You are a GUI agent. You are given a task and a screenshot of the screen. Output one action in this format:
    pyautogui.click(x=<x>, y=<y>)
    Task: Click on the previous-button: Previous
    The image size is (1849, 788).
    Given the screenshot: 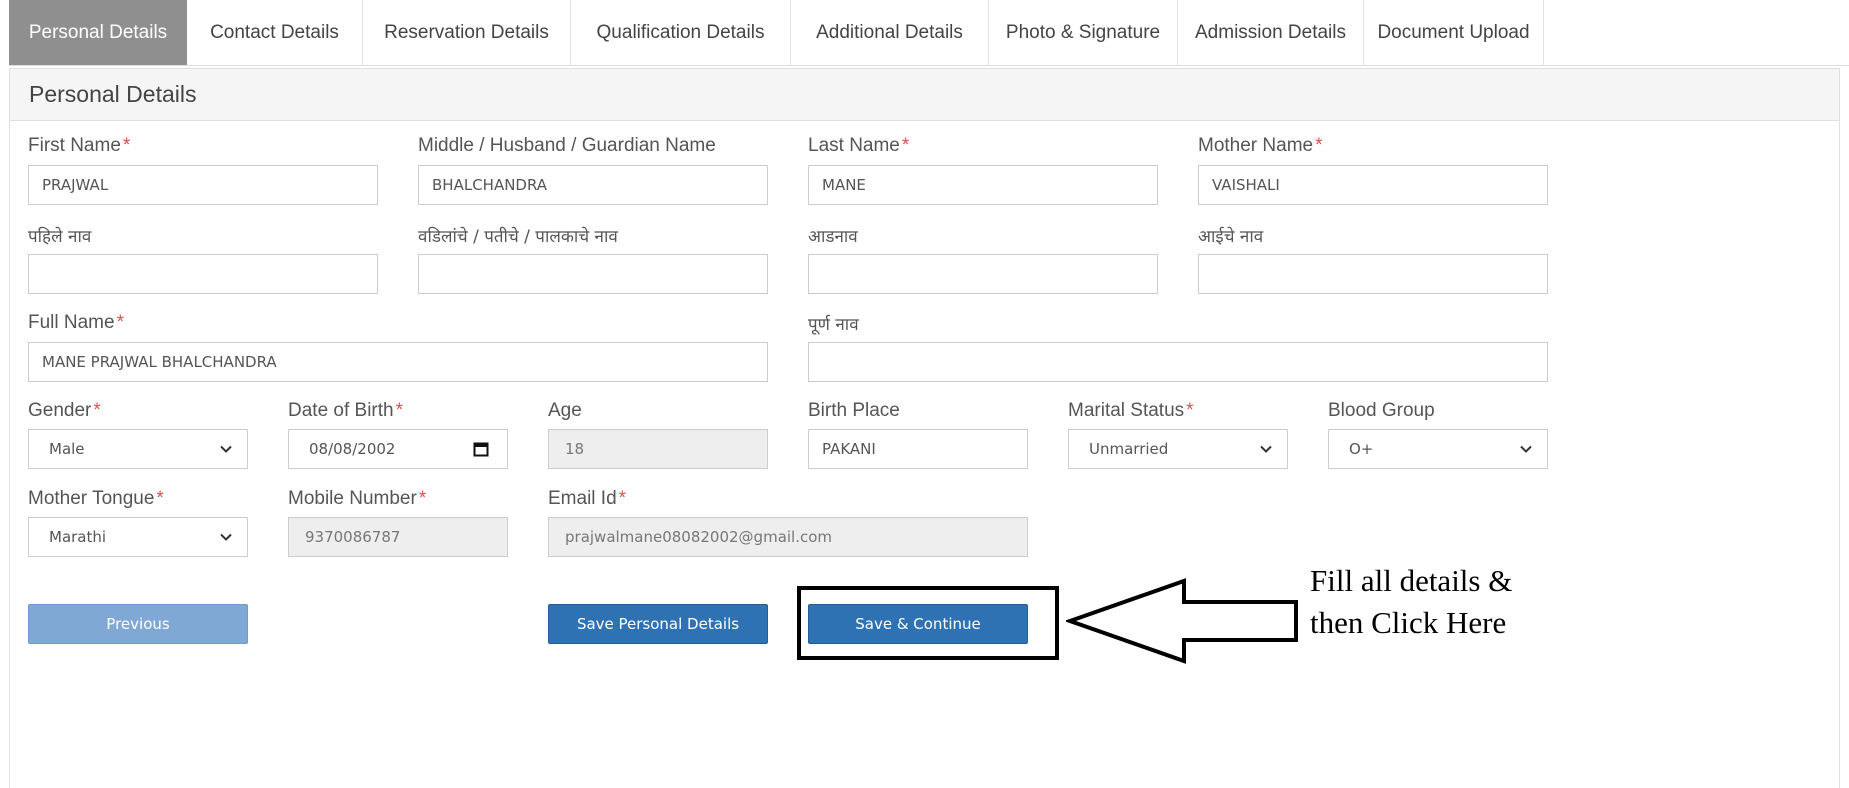 What is the action you would take?
    pyautogui.click(x=138, y=624)
    